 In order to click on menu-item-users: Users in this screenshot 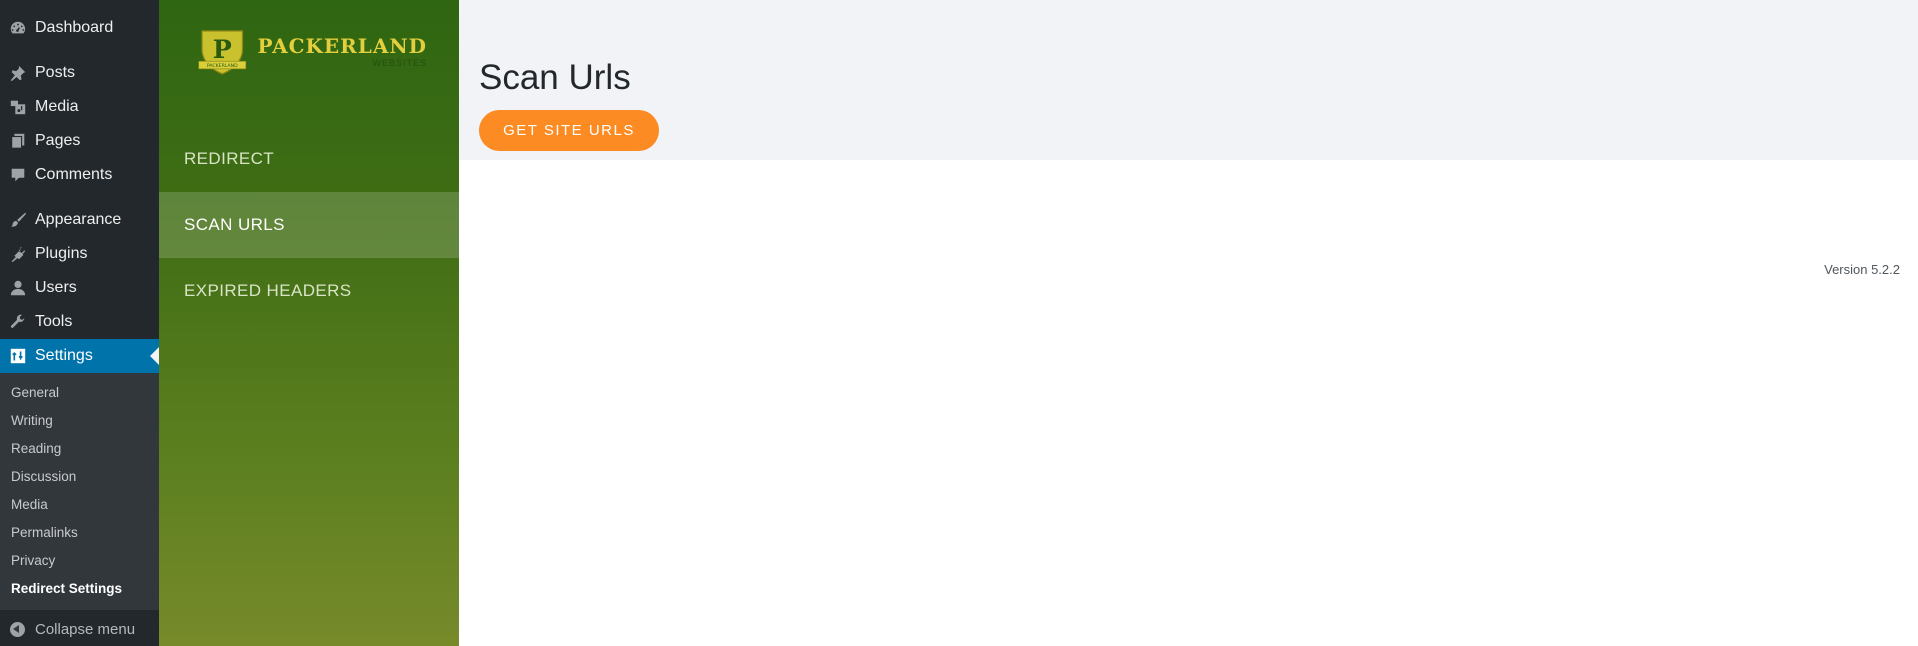, I will do `click(79, 288)`.